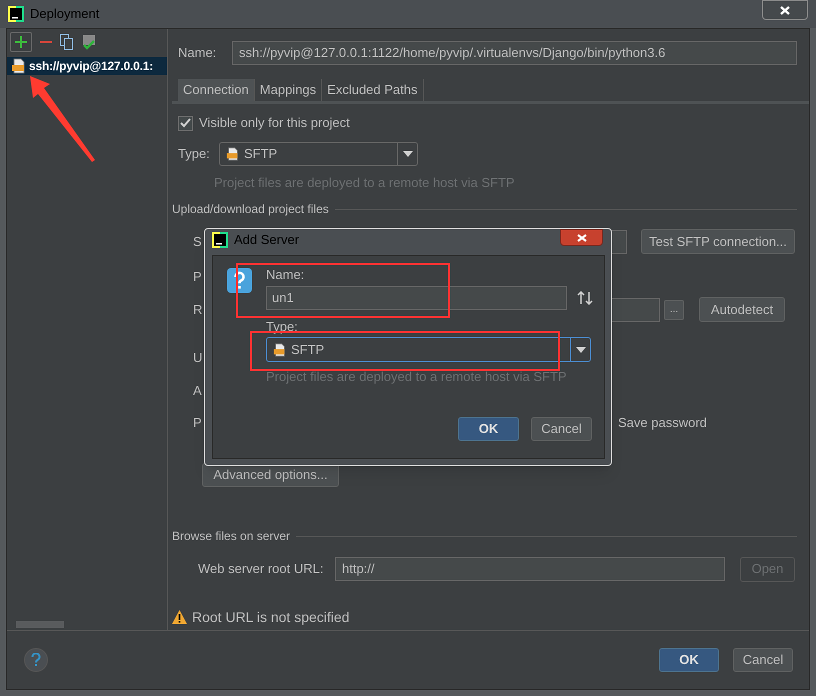 The width and height of the screenshot is (816, 696). I want to click on tab: Connection, so click(216, 90).